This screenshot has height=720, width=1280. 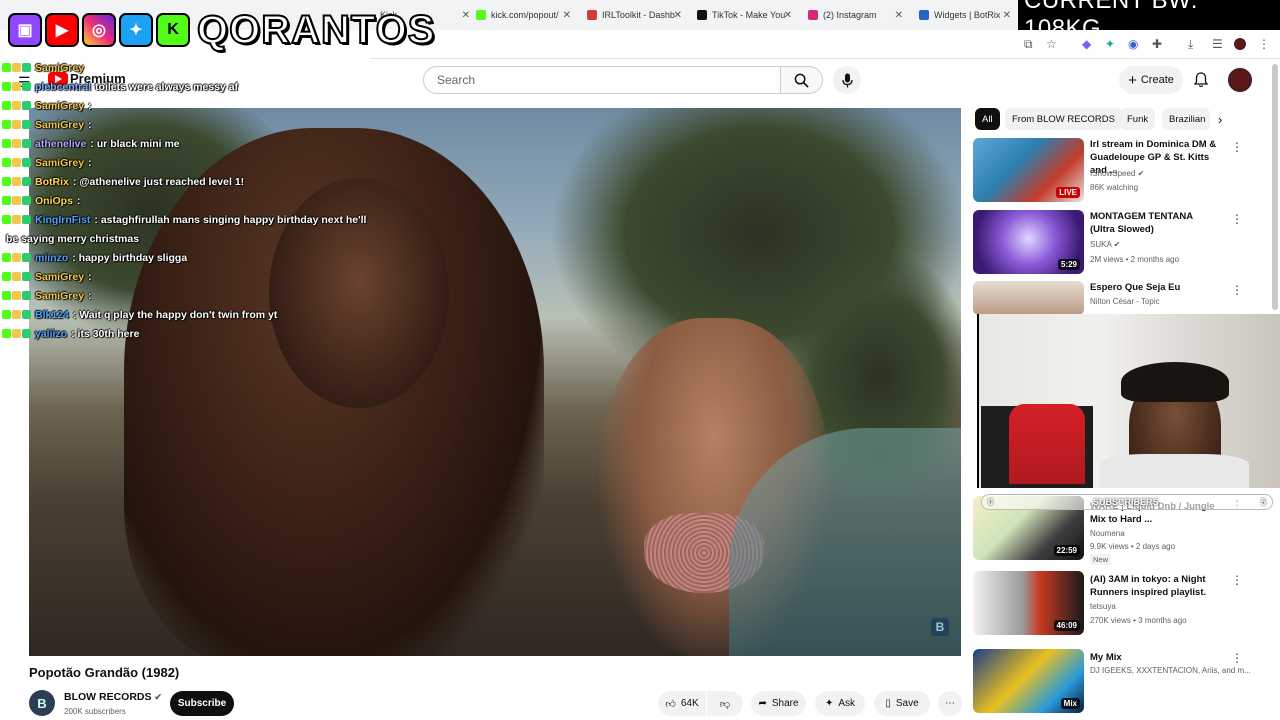 I want to click on chat-username: athenelive, so click(x=61, y=144).